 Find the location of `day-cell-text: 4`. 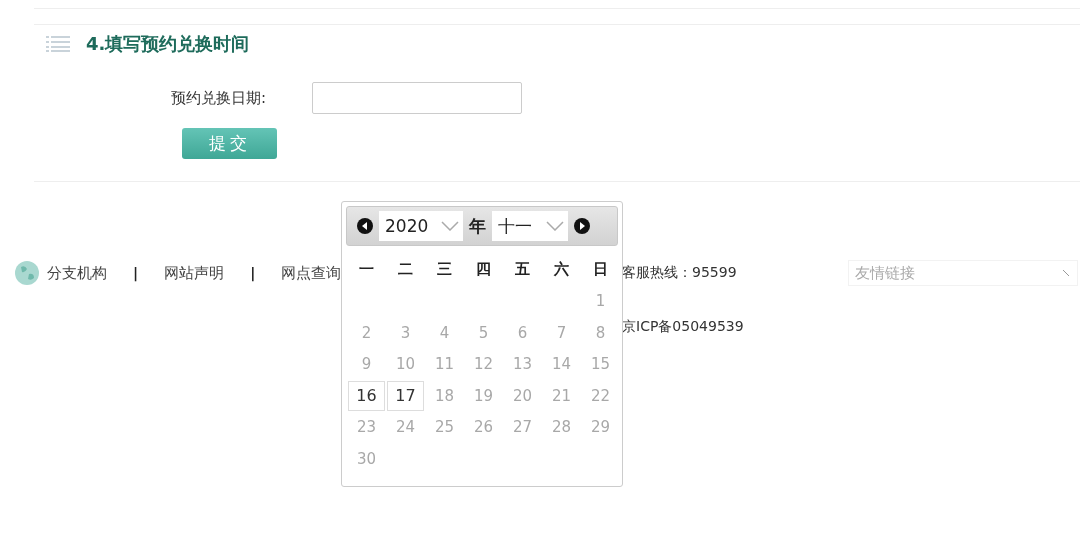

day-cell-text: 4 is located at coordinates (444, 333).